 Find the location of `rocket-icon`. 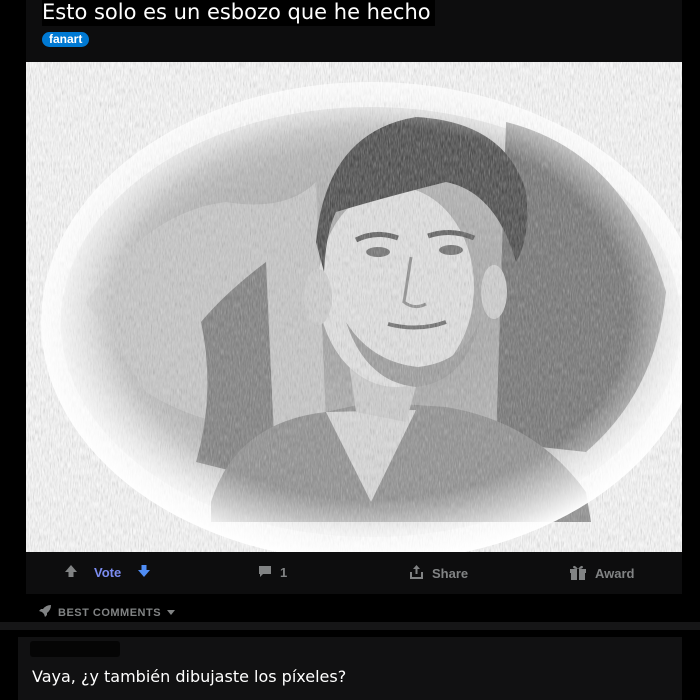

rocket-icon is located at coordinates (45, 612).